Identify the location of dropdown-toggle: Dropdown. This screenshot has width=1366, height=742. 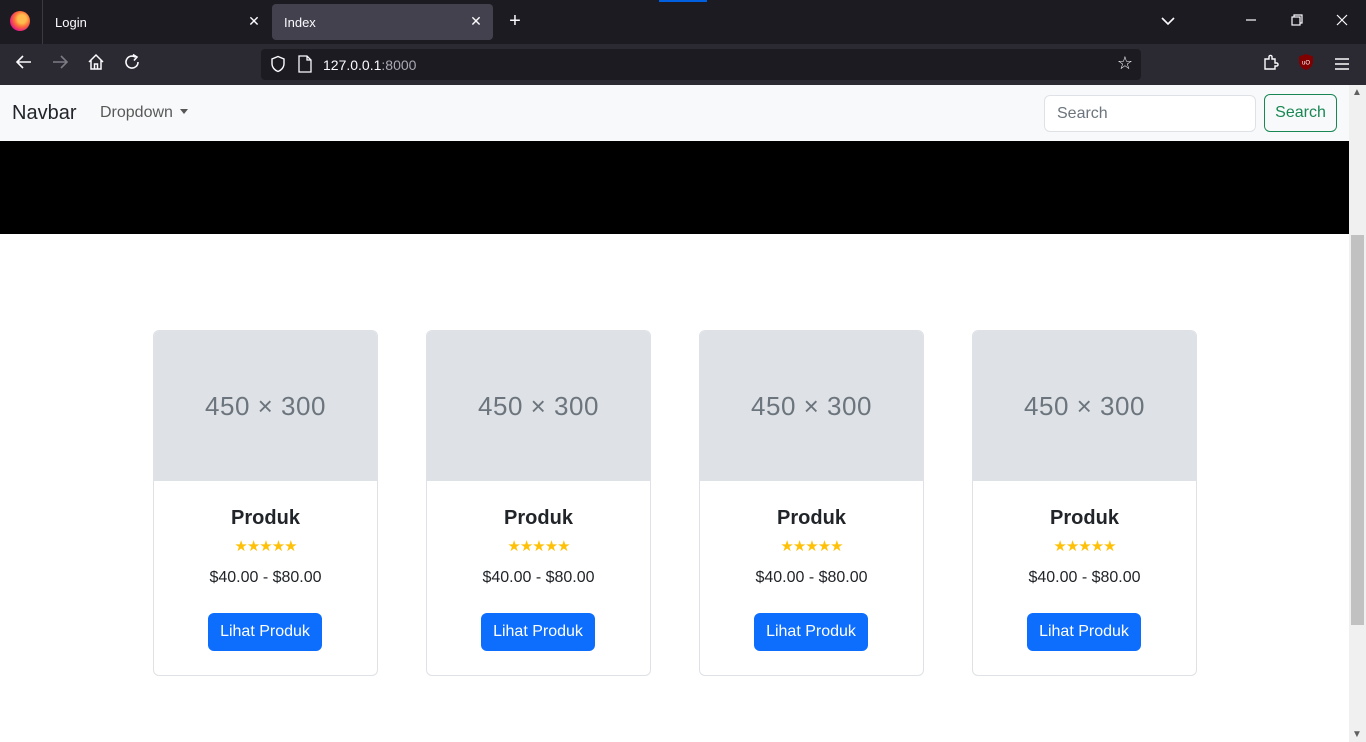
(144, 113).